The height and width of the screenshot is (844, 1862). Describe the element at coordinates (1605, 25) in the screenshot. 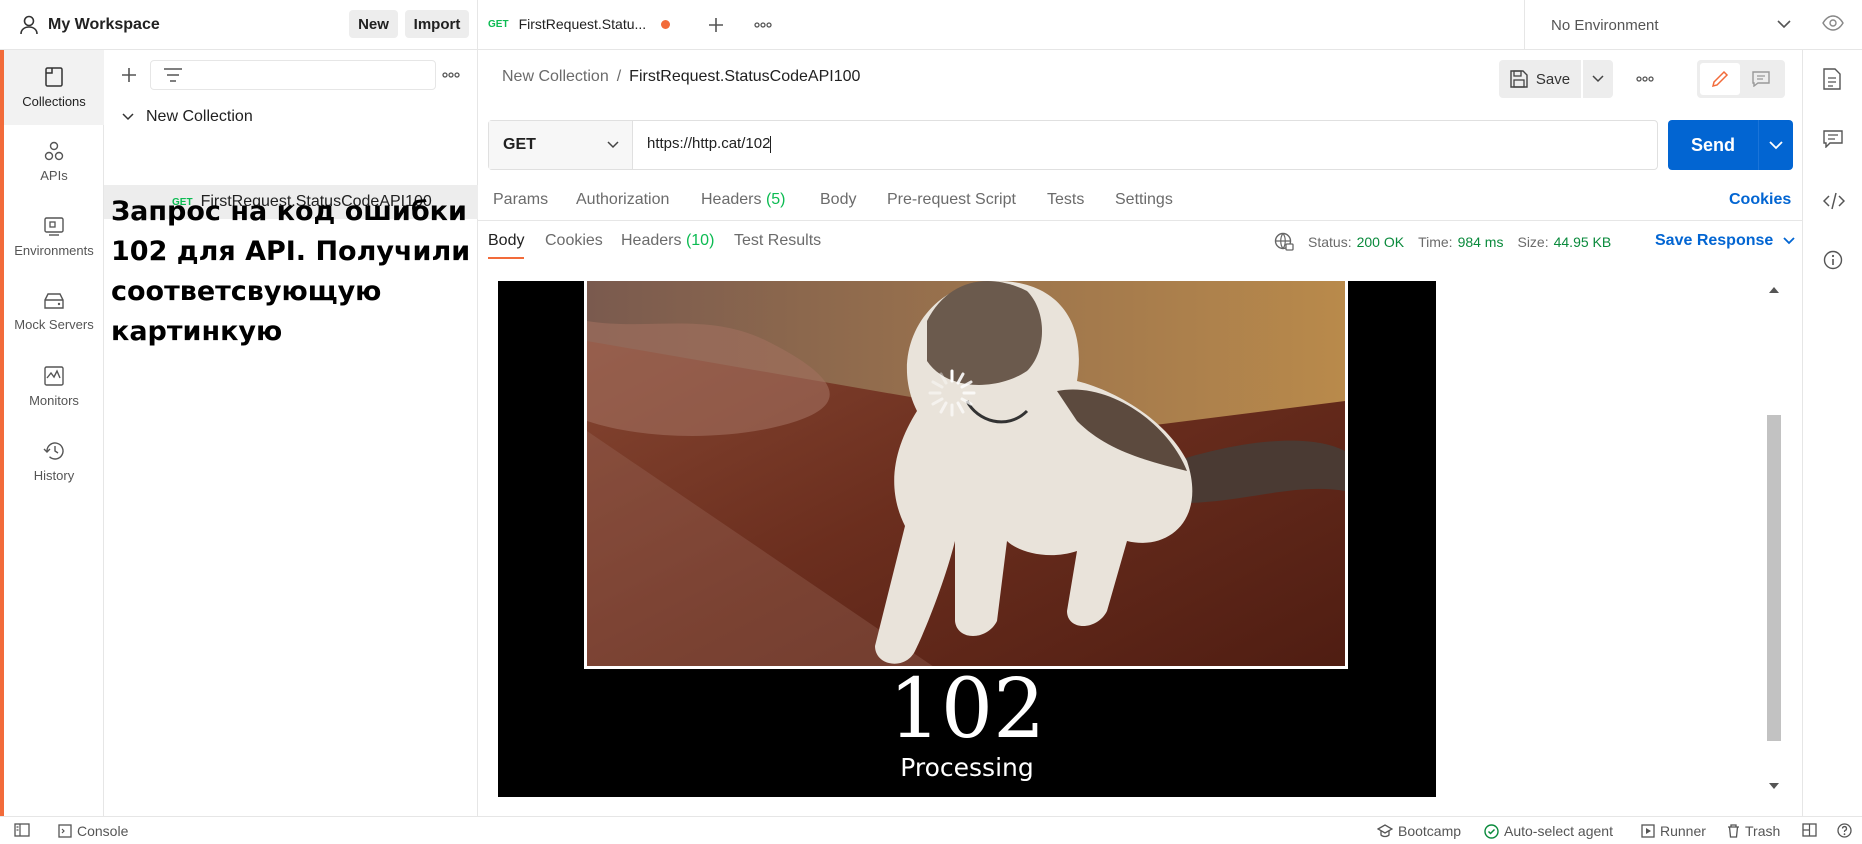

I see `environment-label: No Environment` at that location.